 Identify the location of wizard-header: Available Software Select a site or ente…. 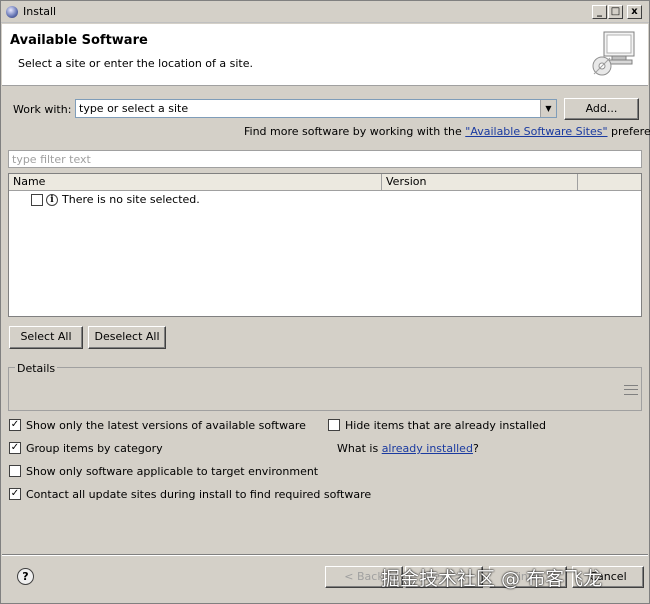
(325, 55).